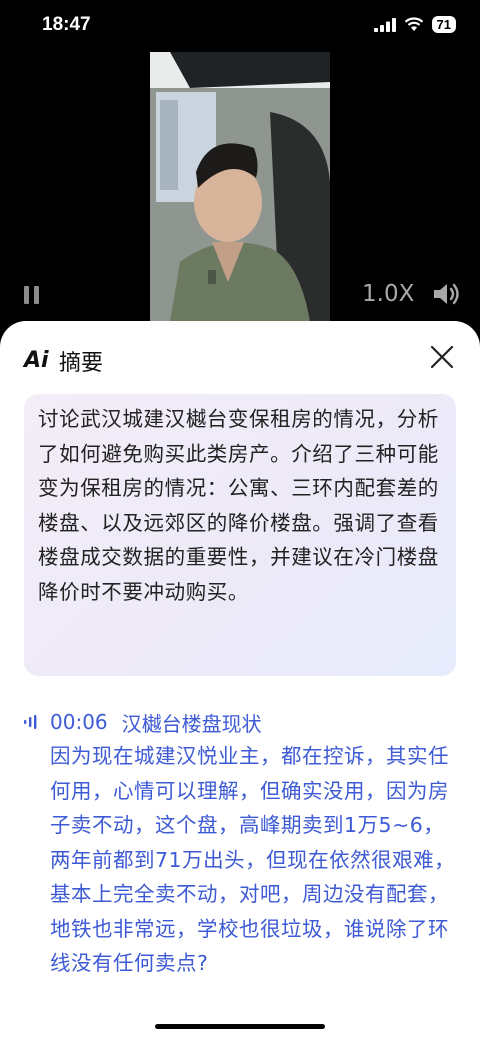 The image size is (480, 1039). Describe the element at coordinates (388, 294) in the screenshot. I see `playback-speed-button: 1.0X` at that location.